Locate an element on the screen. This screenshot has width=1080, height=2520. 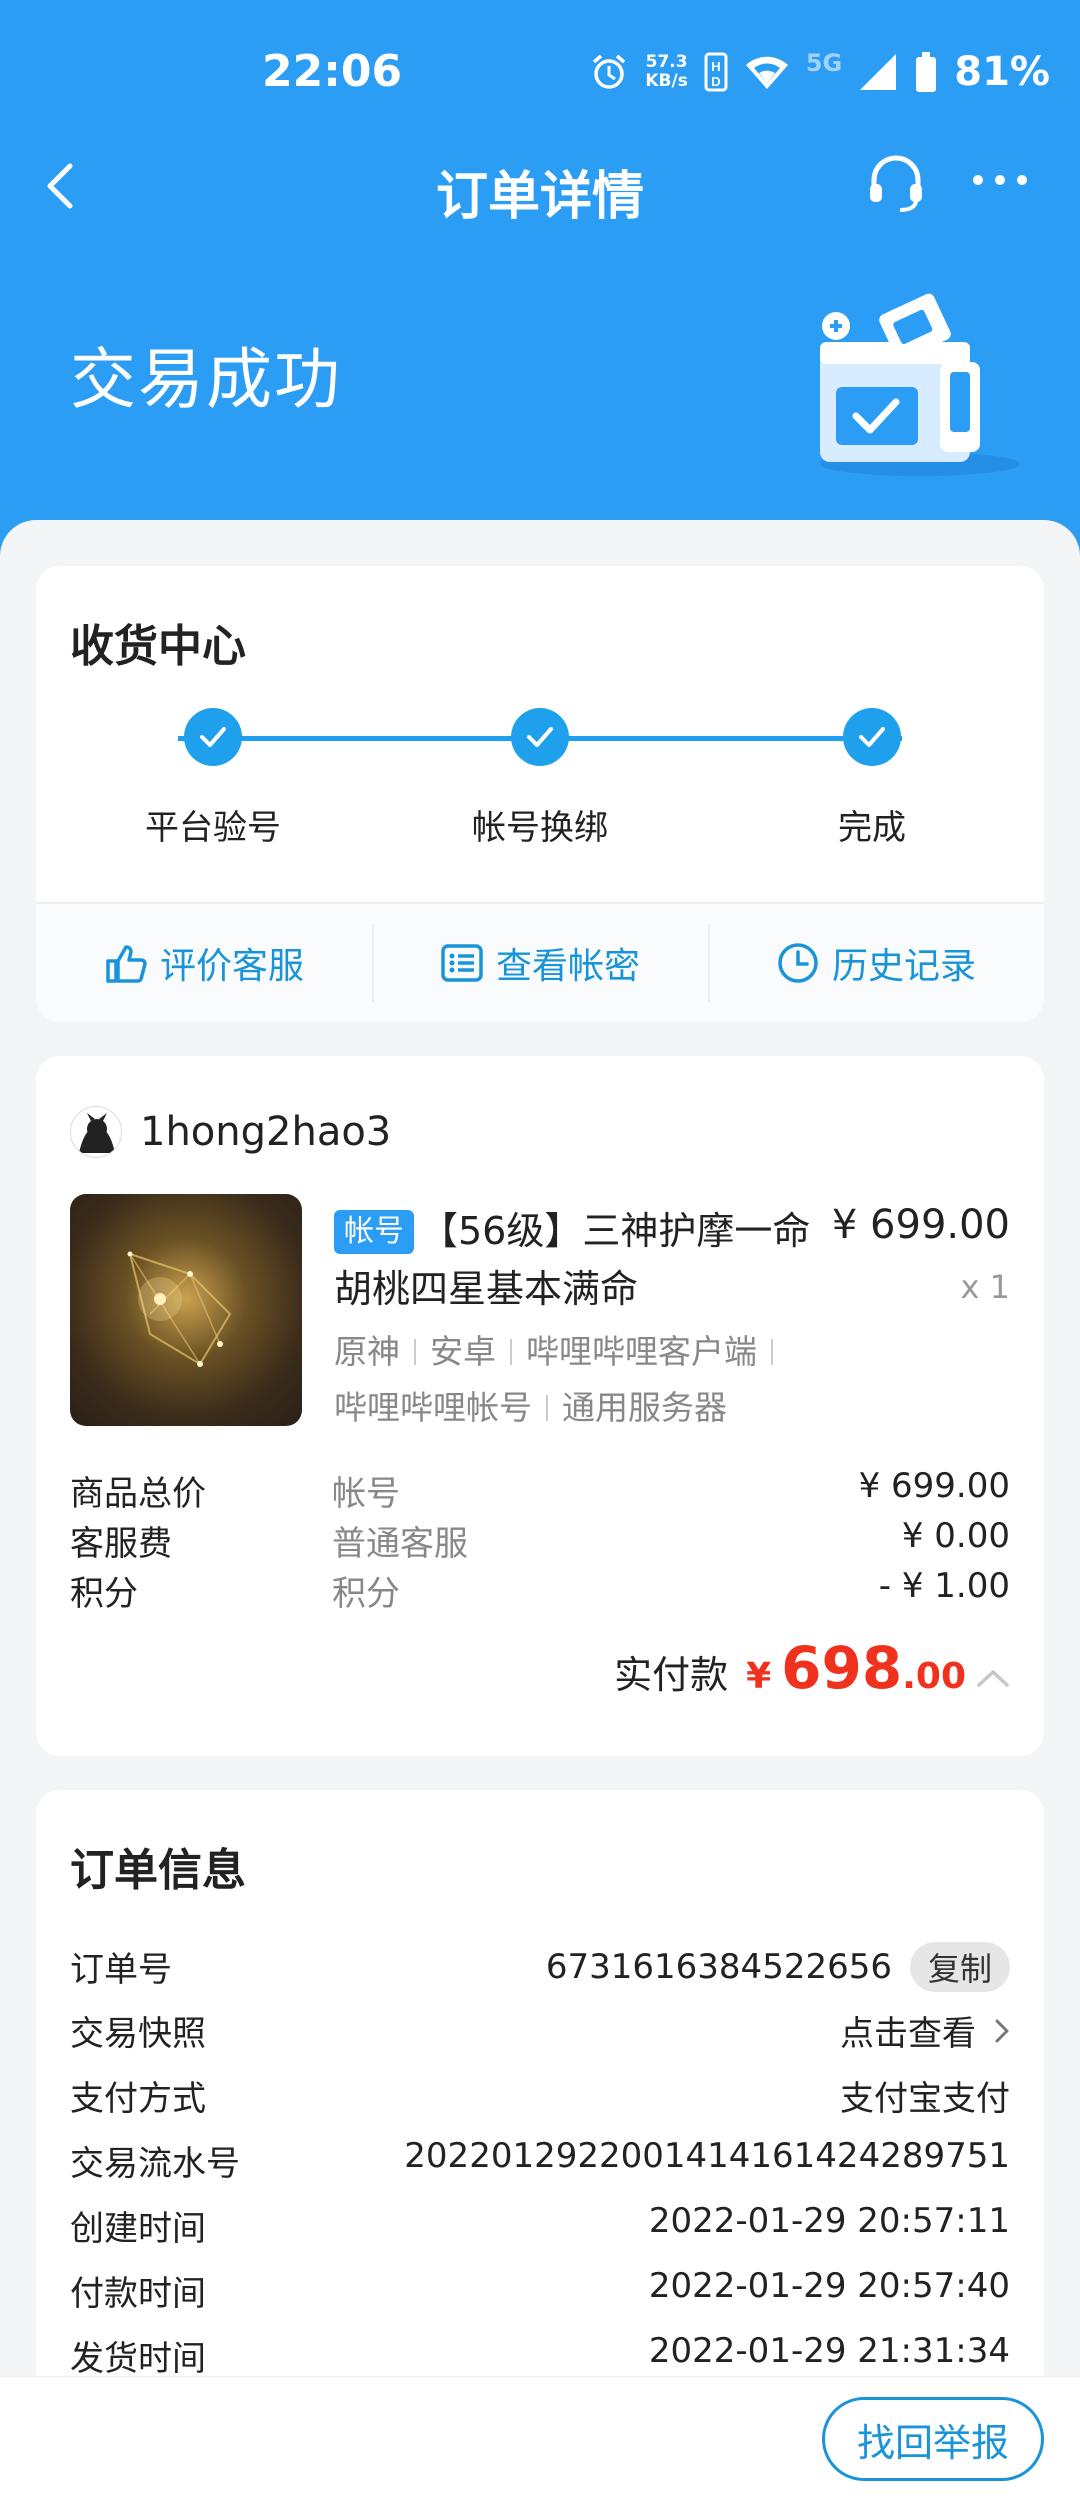
account-tag: 帐号 is located at coordinates (374, 1232).